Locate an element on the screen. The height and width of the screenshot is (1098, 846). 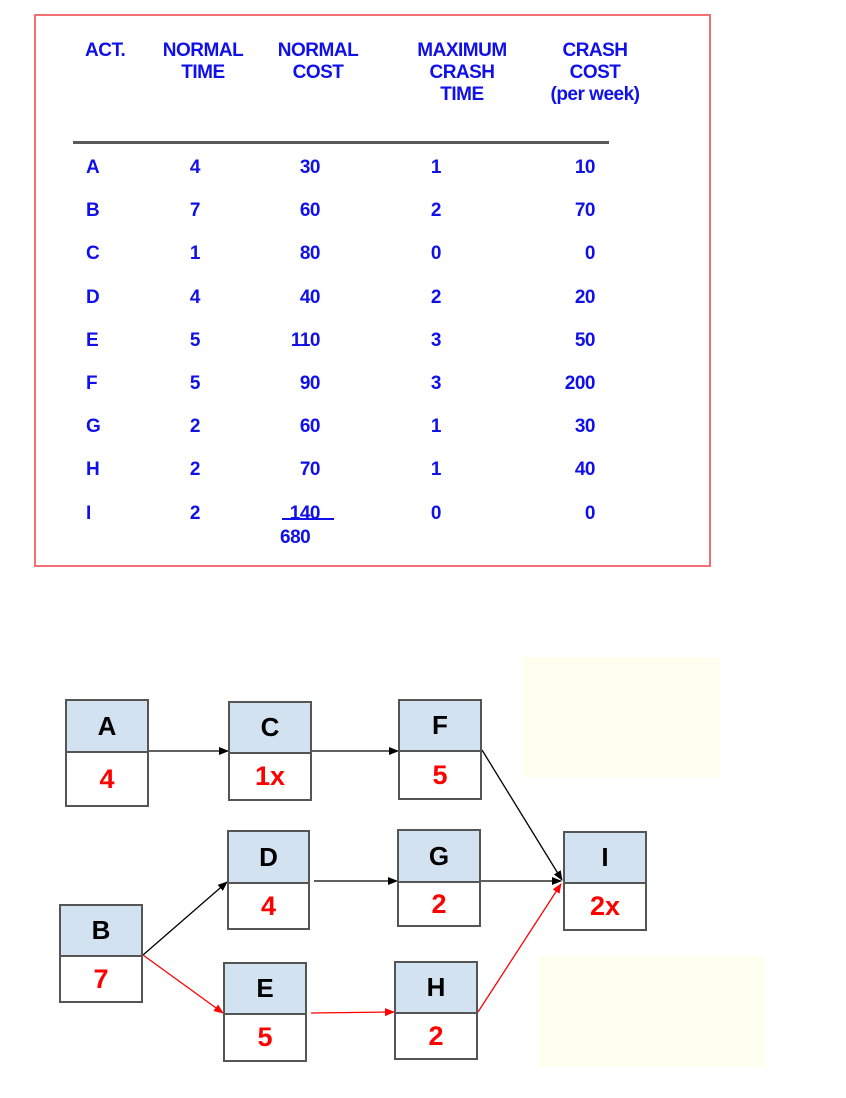
activity-node-d: D4 is located at coordinates (268, 880).